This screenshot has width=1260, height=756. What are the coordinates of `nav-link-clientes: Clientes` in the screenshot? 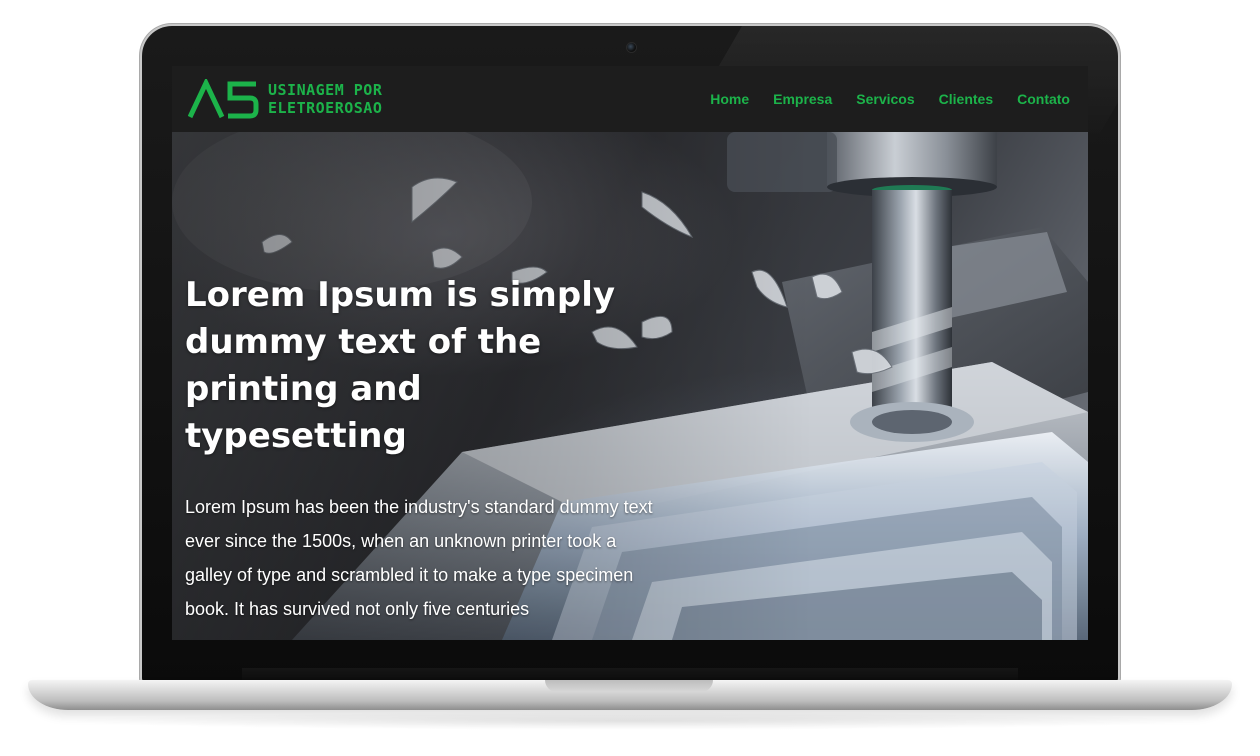 It's located at (966, 99).